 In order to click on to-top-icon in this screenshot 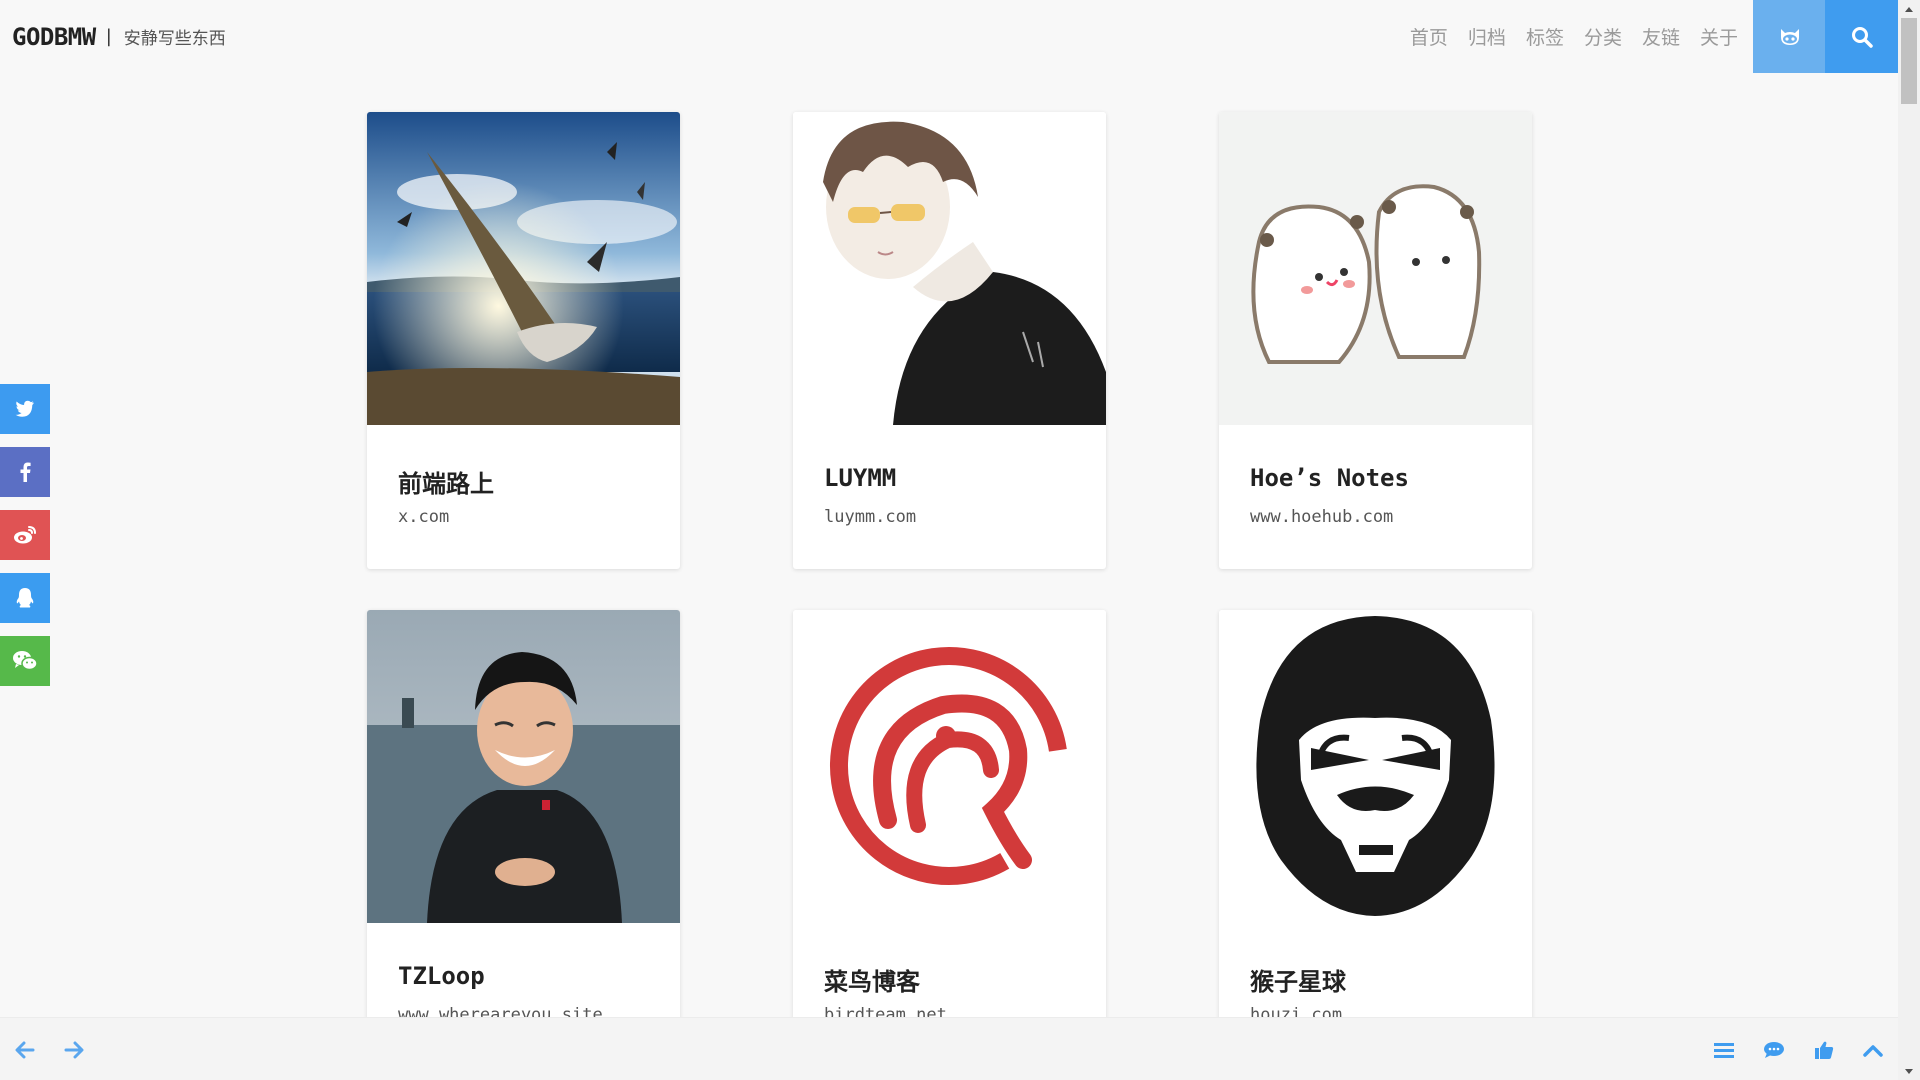, I will do `click(1873, 1050)`.